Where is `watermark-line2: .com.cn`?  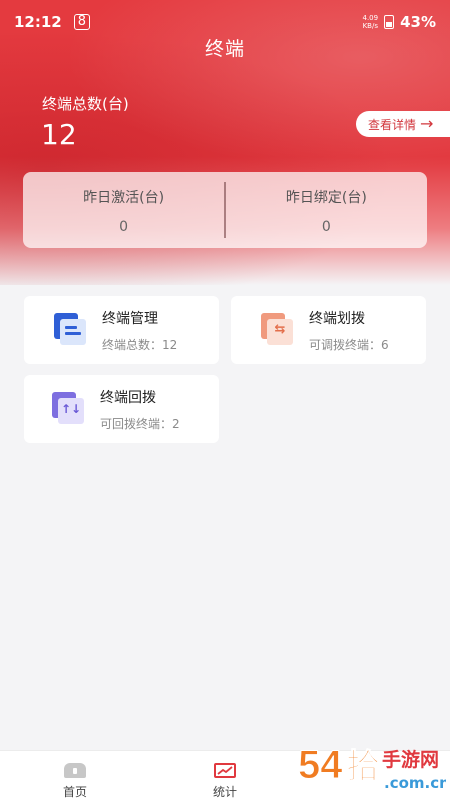 watermark-line2: .com.cn is located at coordinates (415, 783).